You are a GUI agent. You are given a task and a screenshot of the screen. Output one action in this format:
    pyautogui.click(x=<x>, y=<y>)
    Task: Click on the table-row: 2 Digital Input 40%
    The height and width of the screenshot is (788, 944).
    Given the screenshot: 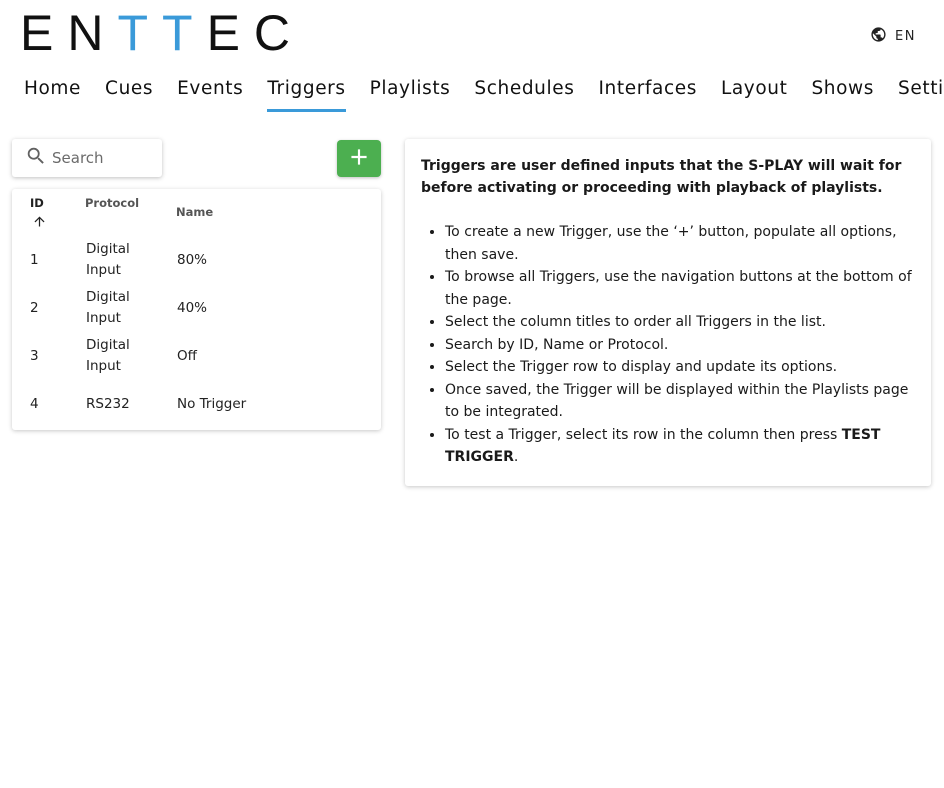 What is the action you would take?
    pyautogui.click(x=196, y=308)
    